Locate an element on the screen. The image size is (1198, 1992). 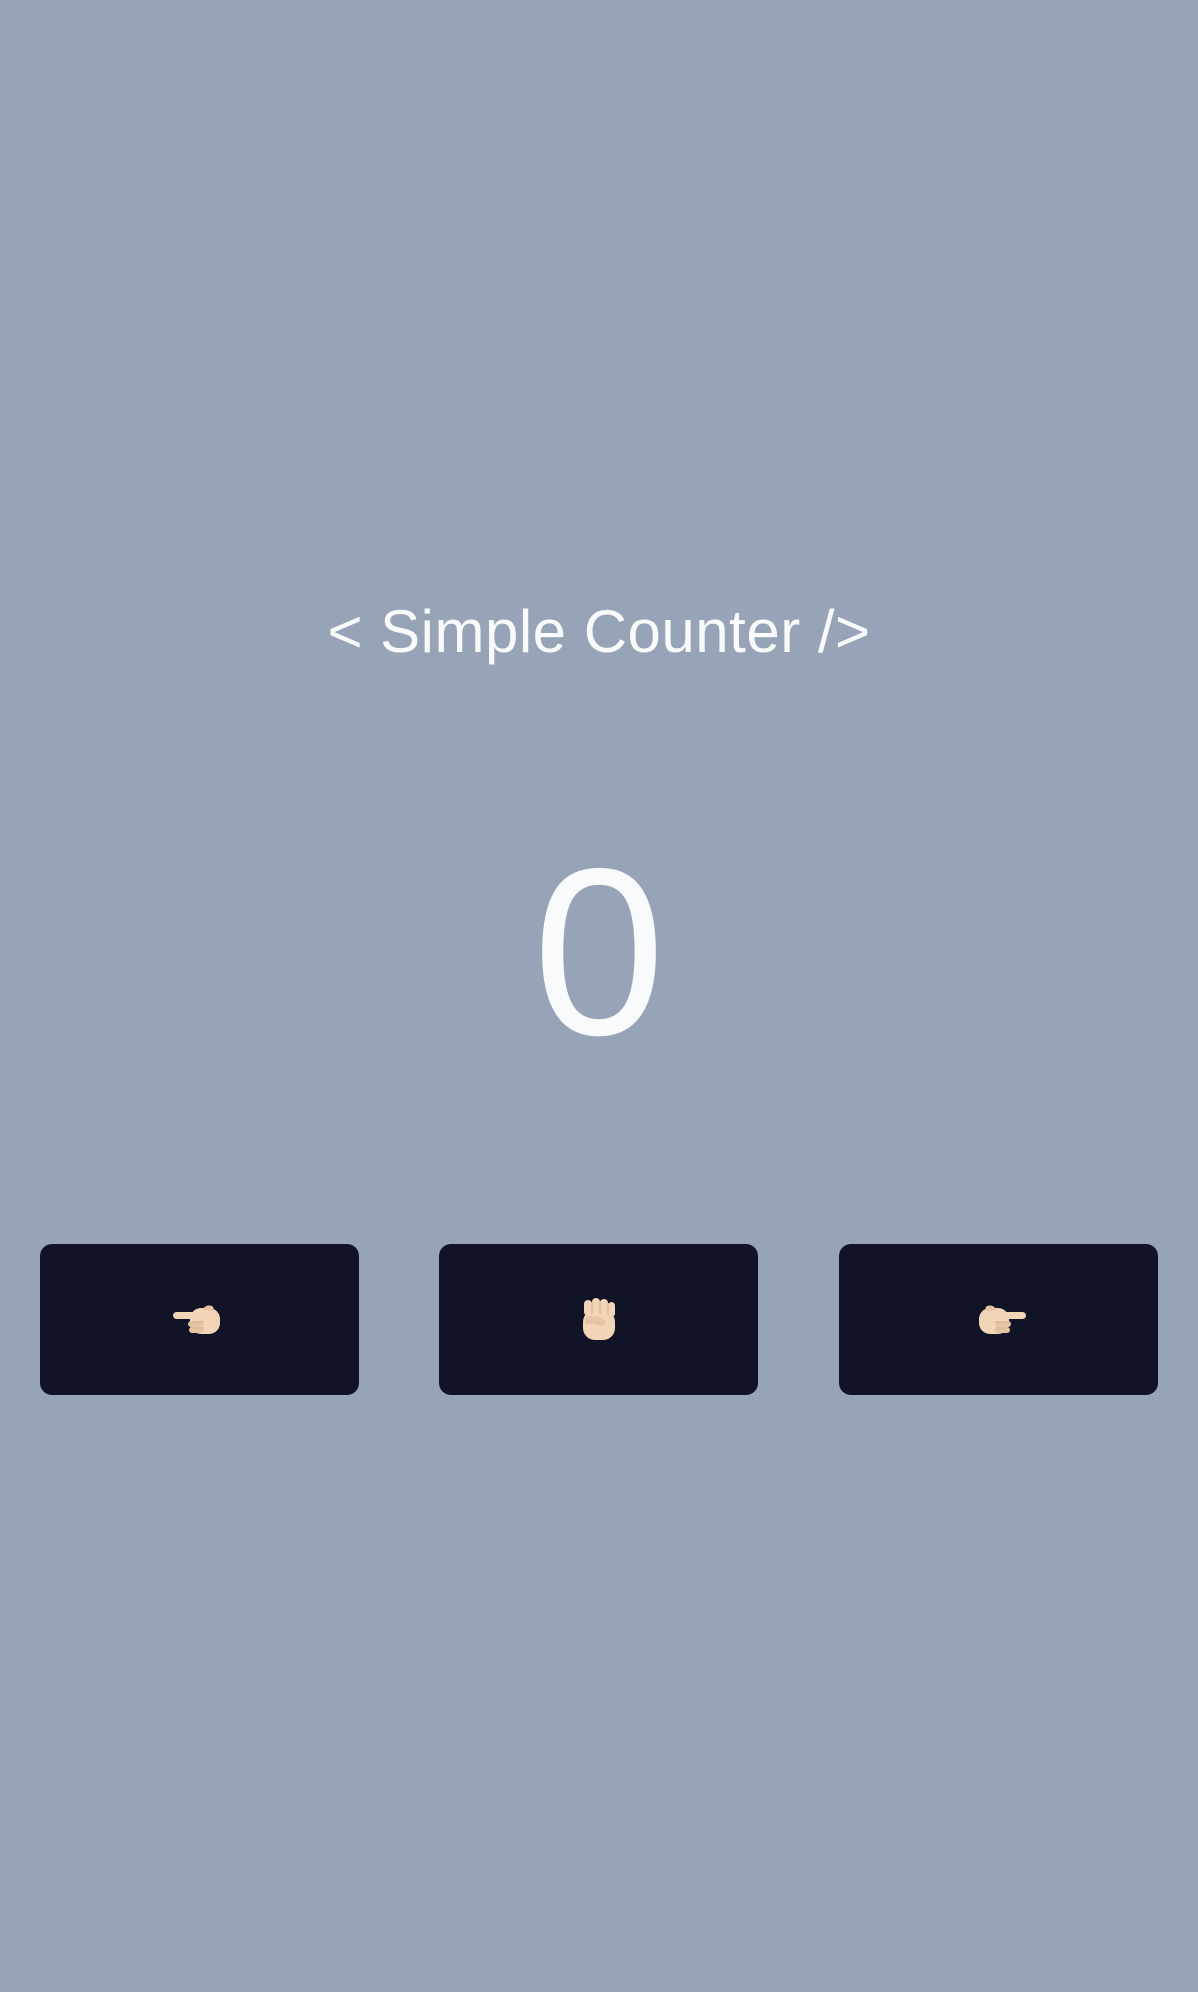
reset-button is located at coordinates (598, 1319).